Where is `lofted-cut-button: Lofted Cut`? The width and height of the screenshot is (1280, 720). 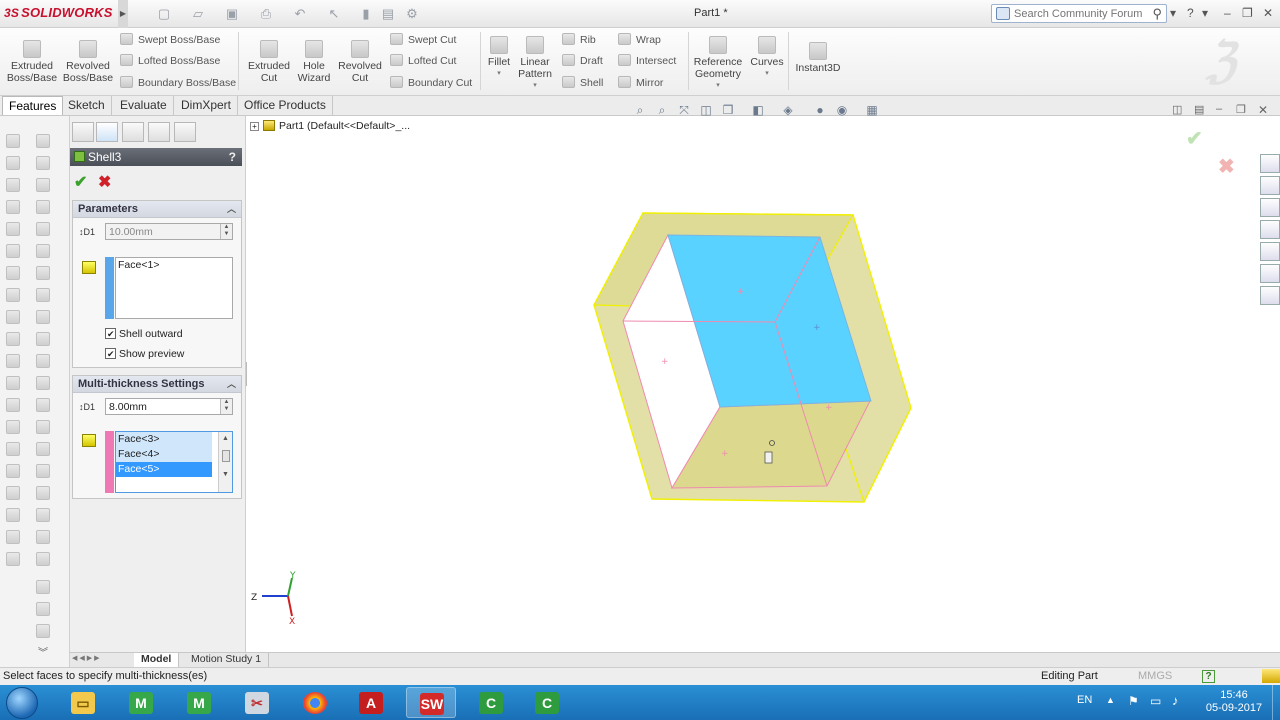 lofted-cut-button: Lofted Cut is located at coordinates (423, 61).